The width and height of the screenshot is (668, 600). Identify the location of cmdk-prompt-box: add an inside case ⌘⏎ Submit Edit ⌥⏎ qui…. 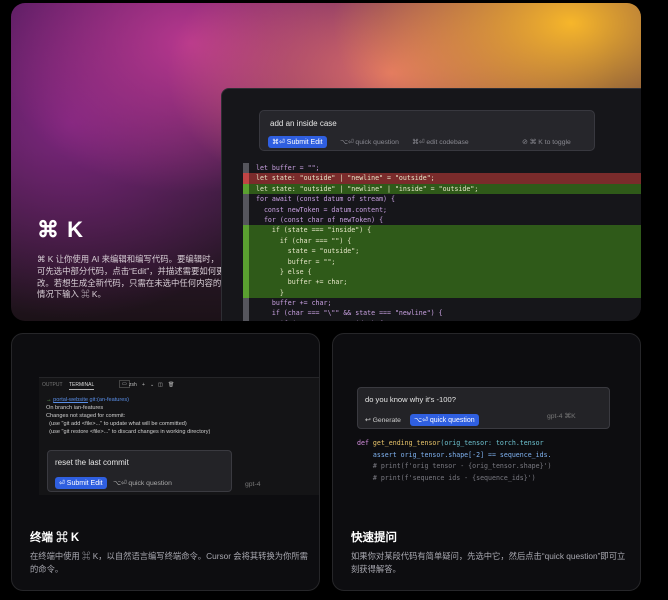
(427, 130).